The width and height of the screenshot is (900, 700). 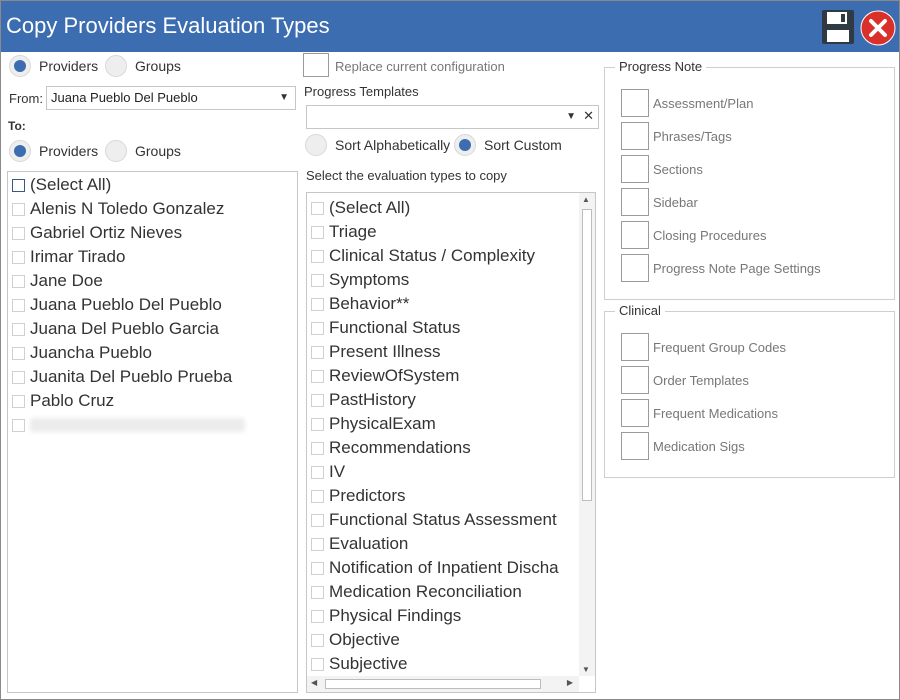 I want to click on from-groups-radio: Groups, so click(x=143, y=66).